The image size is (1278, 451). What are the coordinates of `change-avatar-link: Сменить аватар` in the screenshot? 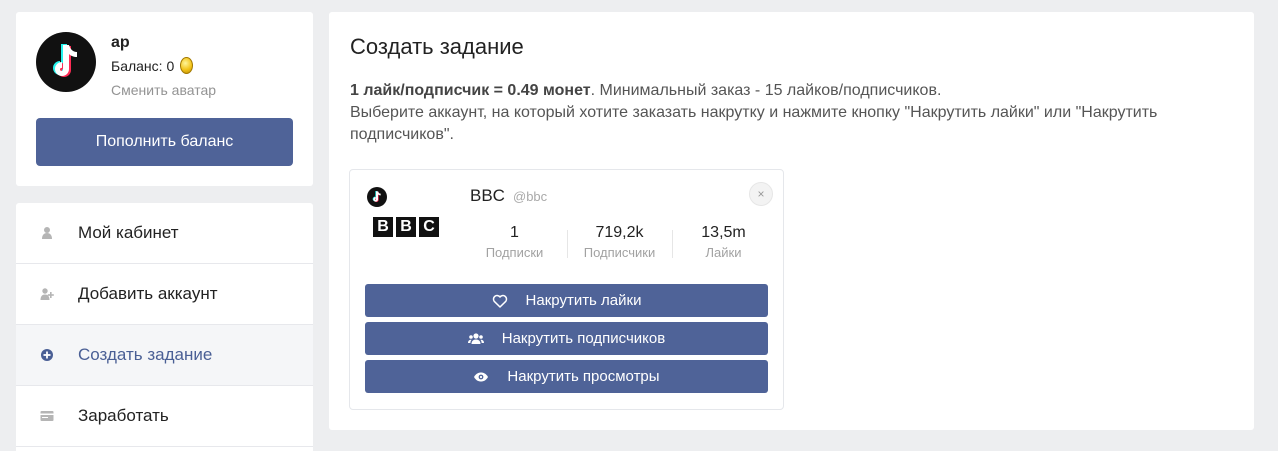 It's located at (163, 90).